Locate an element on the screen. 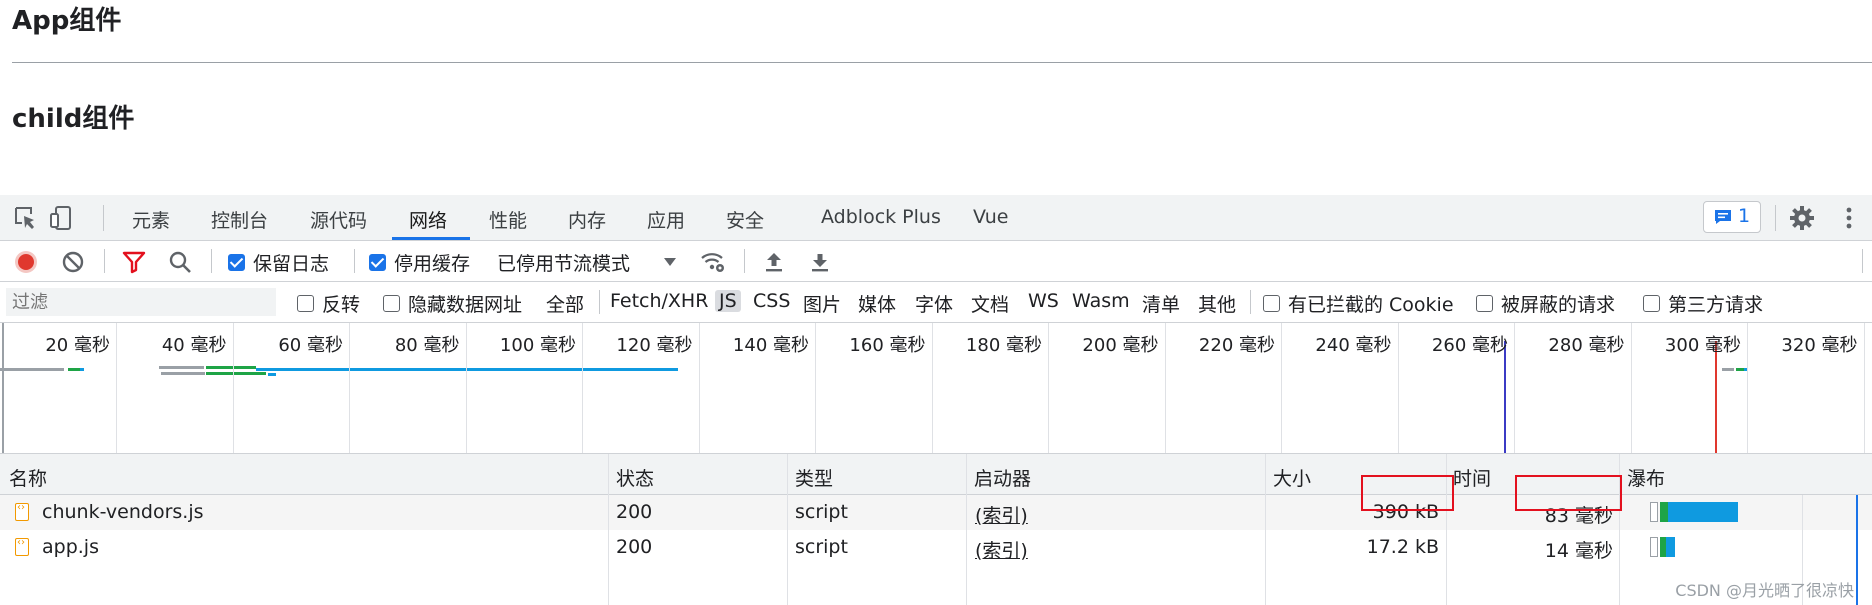 This screenshot has width=1872, height=605. waterfall-queue is located at coordinates (1654, 512).